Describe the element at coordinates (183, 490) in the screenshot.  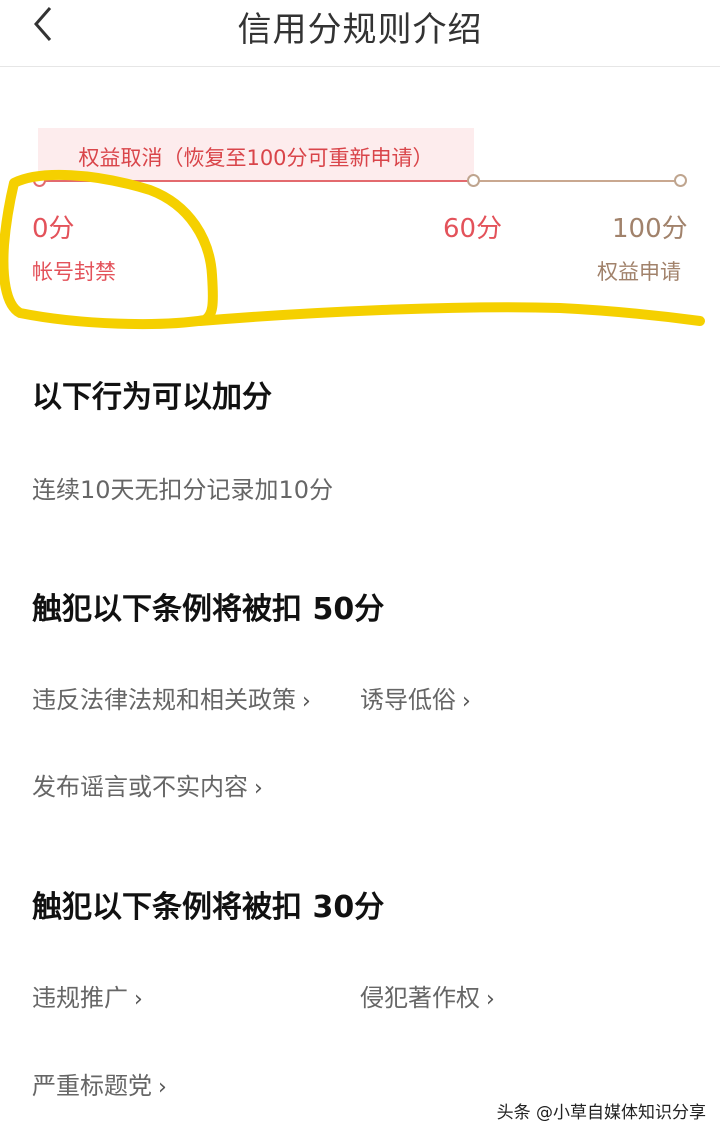
I see `add-points-rule: 连续10天无扣分记录加10分` at that location.